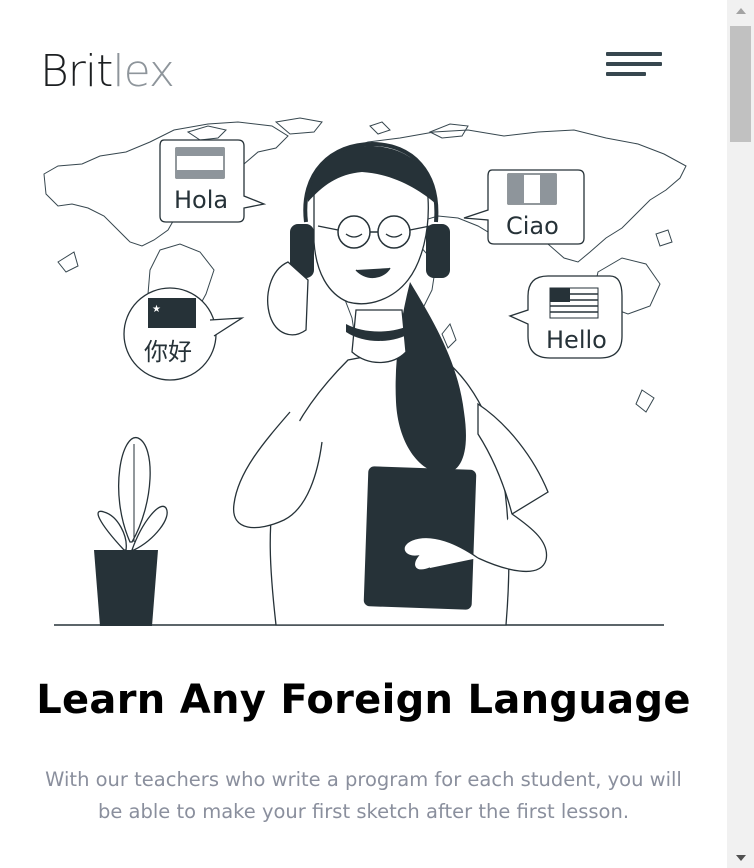 Image resolution: width=754 pixels, height=868 pixels. Describe the element at coordinates (213, 181) in the screenshot. I see `bubble-hola: Hola` at that location.